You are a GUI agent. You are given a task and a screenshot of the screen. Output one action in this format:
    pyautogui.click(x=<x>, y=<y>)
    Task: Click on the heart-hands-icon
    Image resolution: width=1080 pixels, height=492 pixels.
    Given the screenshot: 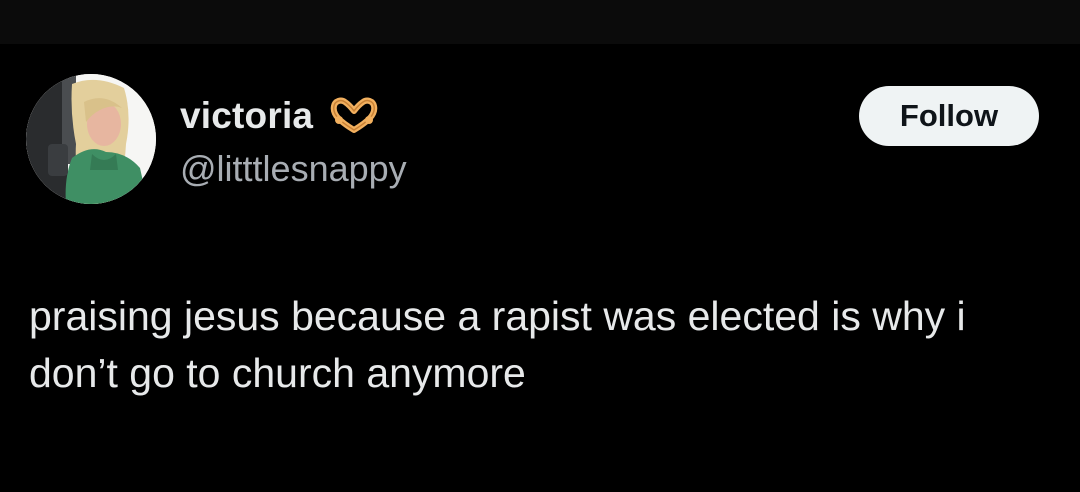 What is the action you would take?
    pyautogui.click(x=354, y=116)
    